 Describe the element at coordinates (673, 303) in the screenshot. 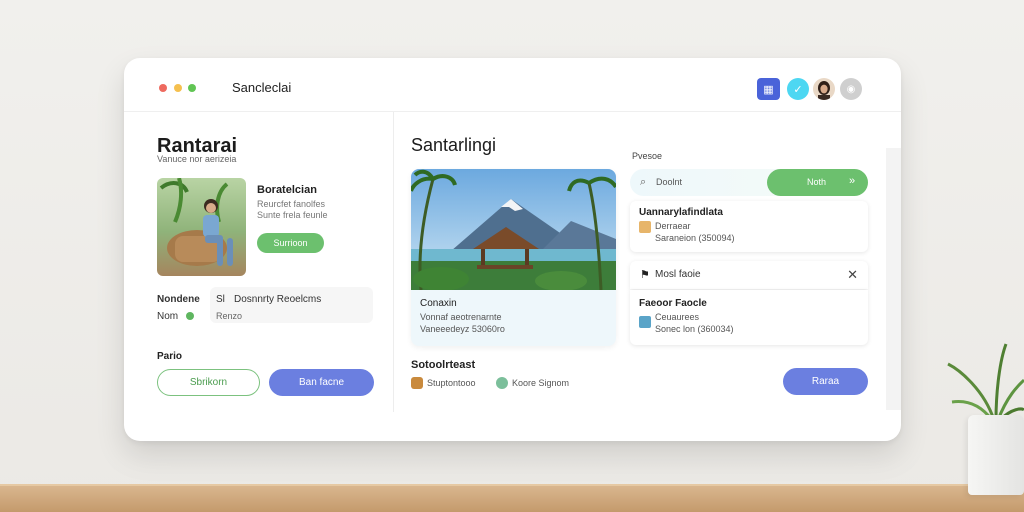

I see `result-2-title: Faeoor Faocle` at that location.